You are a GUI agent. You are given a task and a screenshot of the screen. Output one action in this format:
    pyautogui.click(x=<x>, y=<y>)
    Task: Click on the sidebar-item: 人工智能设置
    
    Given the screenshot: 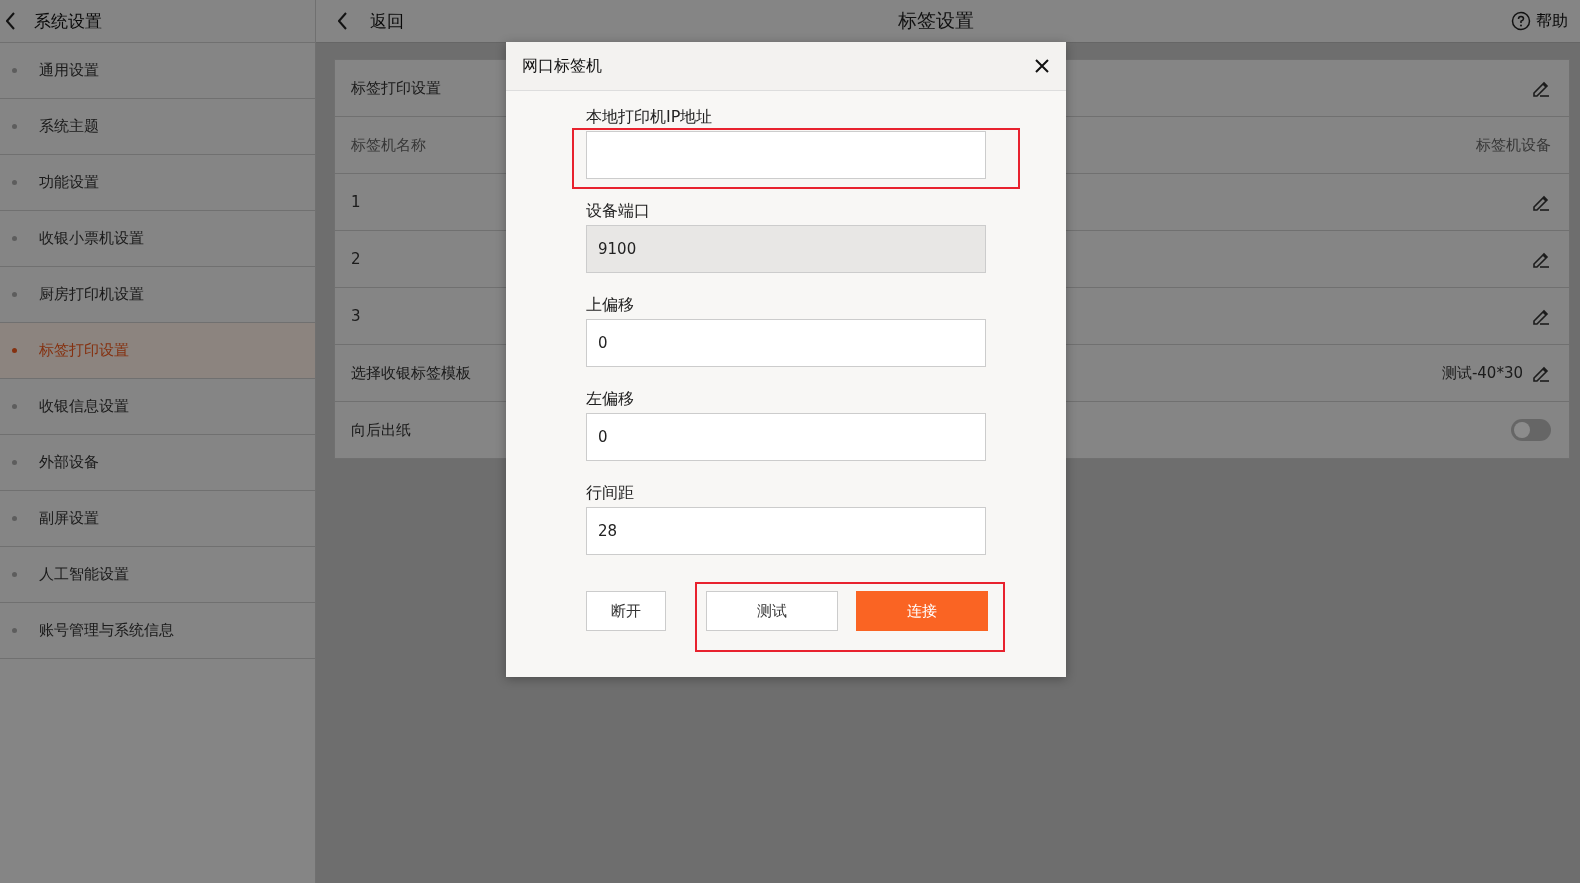 What is the action you would take?
    pyautogui.click(x=157, y=575)
    